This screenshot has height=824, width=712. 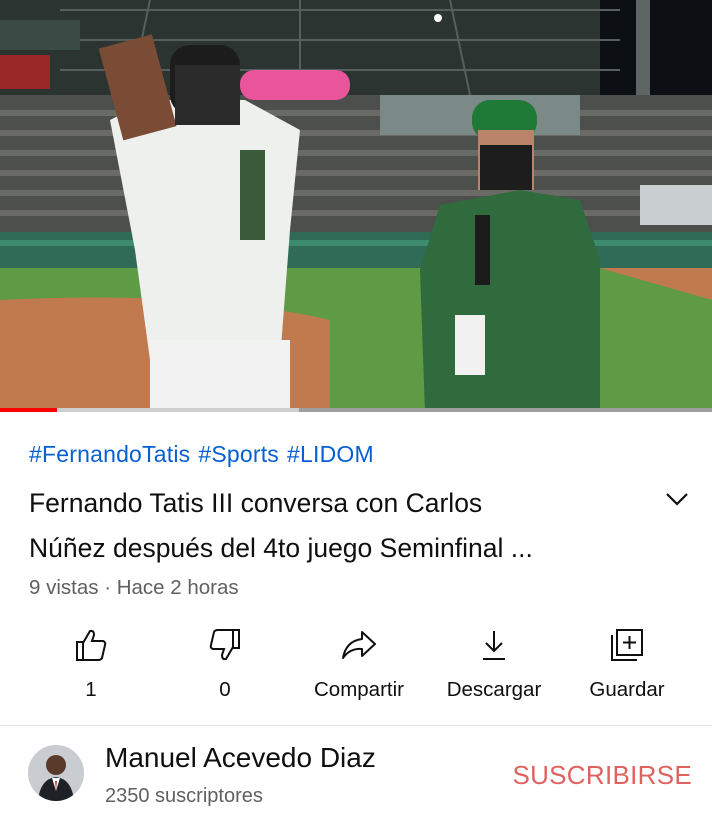 I want to click on section-divider, so click(x=356, y=725).